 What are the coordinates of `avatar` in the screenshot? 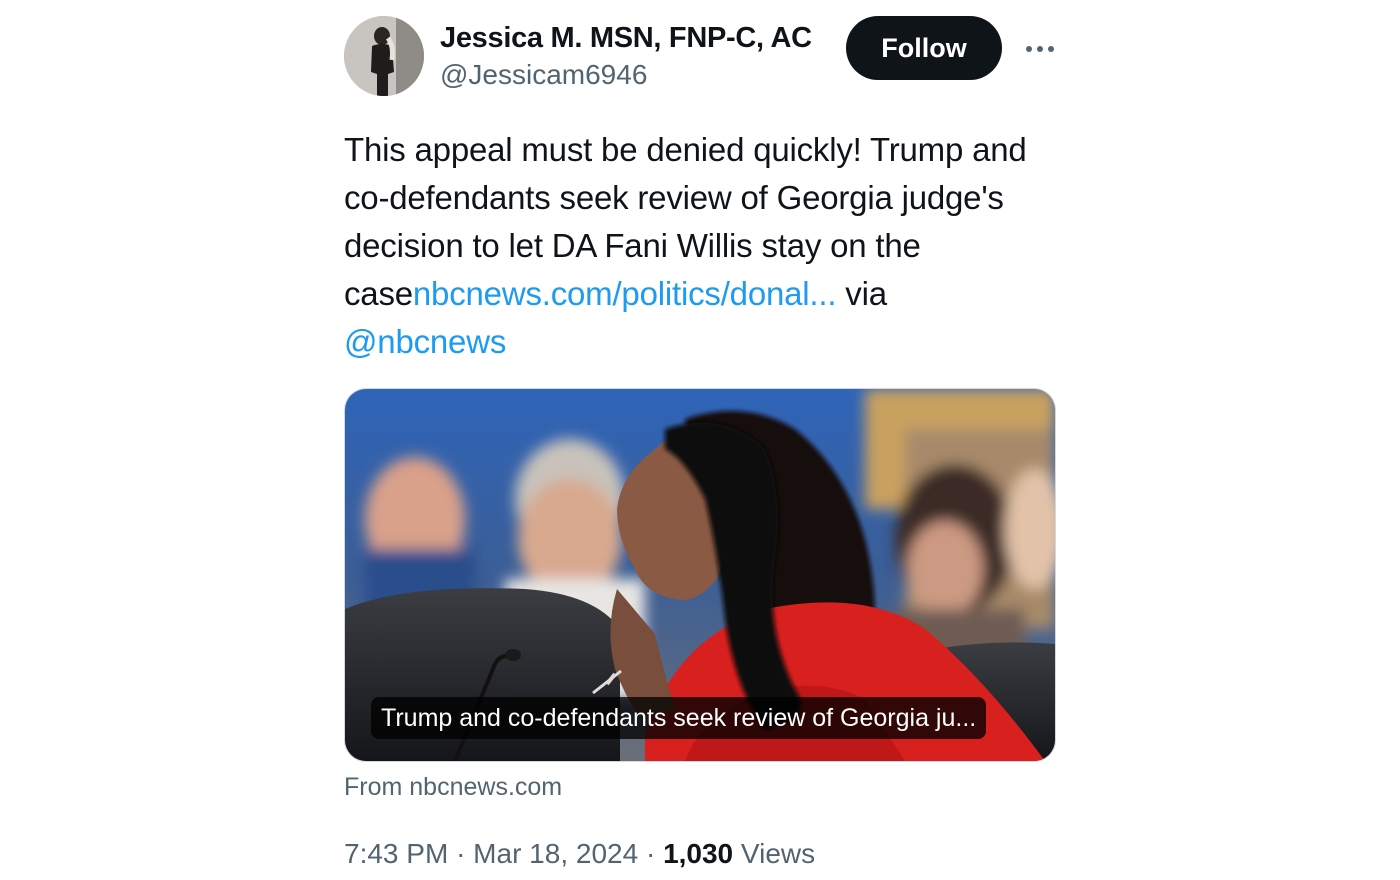 It's located at (384, 56).